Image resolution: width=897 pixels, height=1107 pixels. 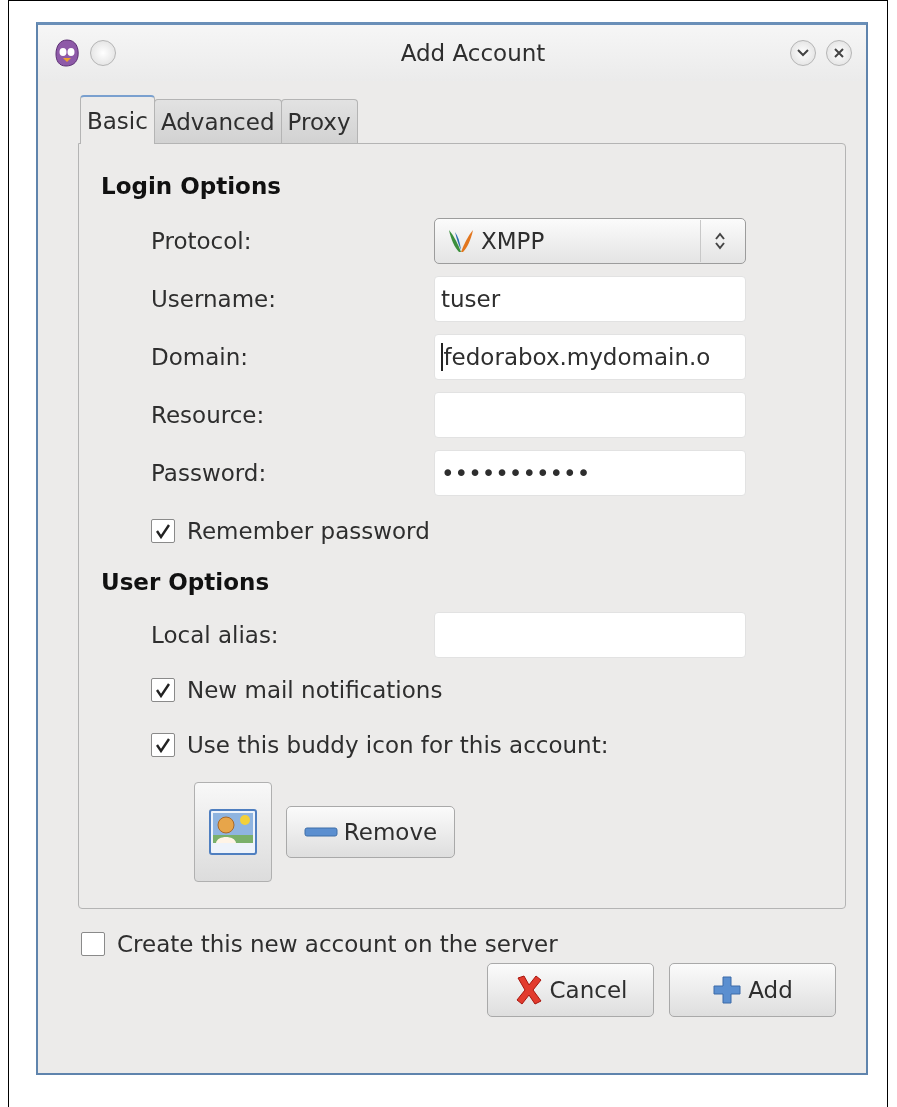 I want to click on field-label: Local alias:, so click(x=215, y=635).